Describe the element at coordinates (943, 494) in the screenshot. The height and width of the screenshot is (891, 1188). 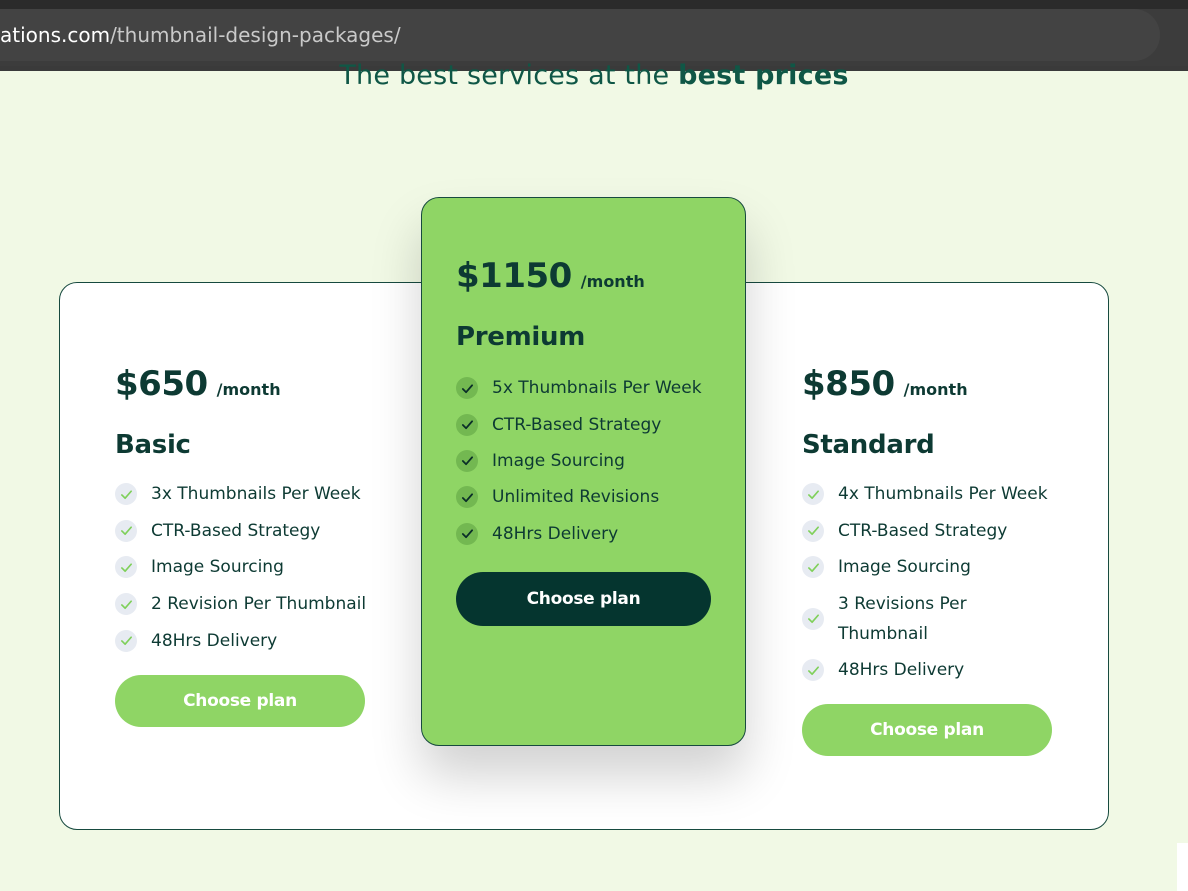
I see `feature-label: 4x Thumbnails Per Week` at that location.